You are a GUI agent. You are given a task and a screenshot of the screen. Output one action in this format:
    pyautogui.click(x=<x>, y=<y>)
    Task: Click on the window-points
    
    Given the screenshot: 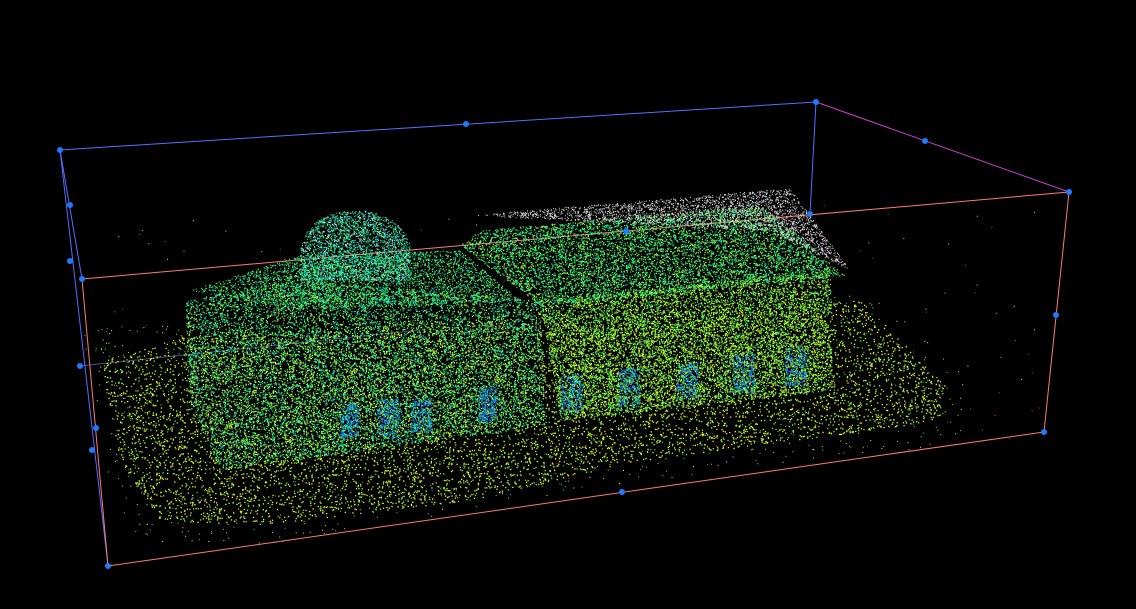 What is the action you would take?
    pyautogui.click(x=572, y=393)
    